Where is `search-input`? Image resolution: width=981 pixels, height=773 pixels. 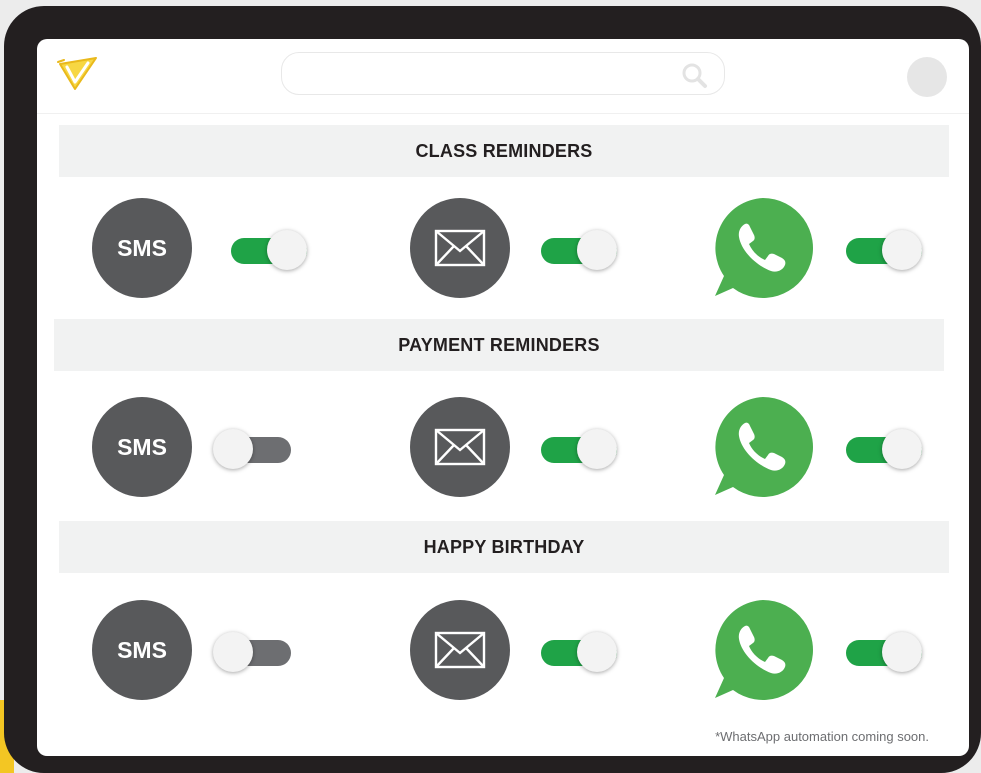
search-input is located at coordinates (483, 74).